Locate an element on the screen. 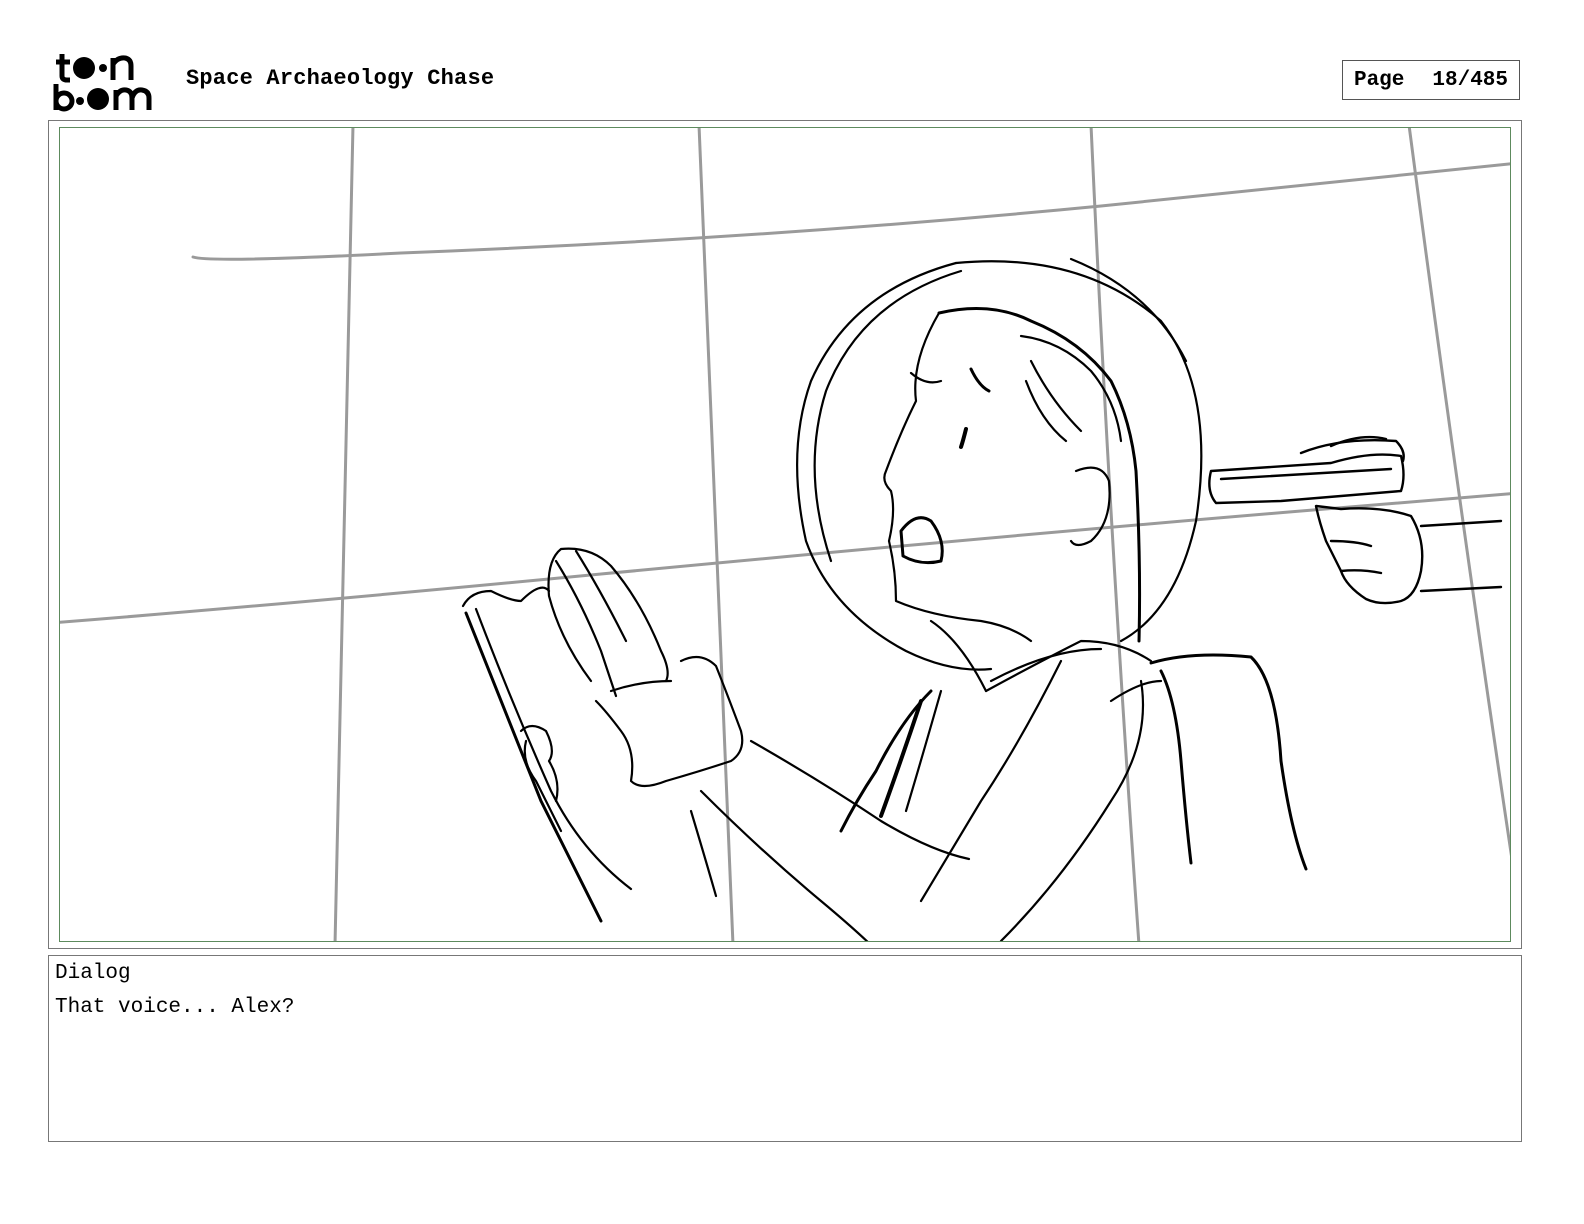 The width and height of the screenshot is (1584, 1224). page-indicator: Page 18/485 is located at coordinates (1431, 80).